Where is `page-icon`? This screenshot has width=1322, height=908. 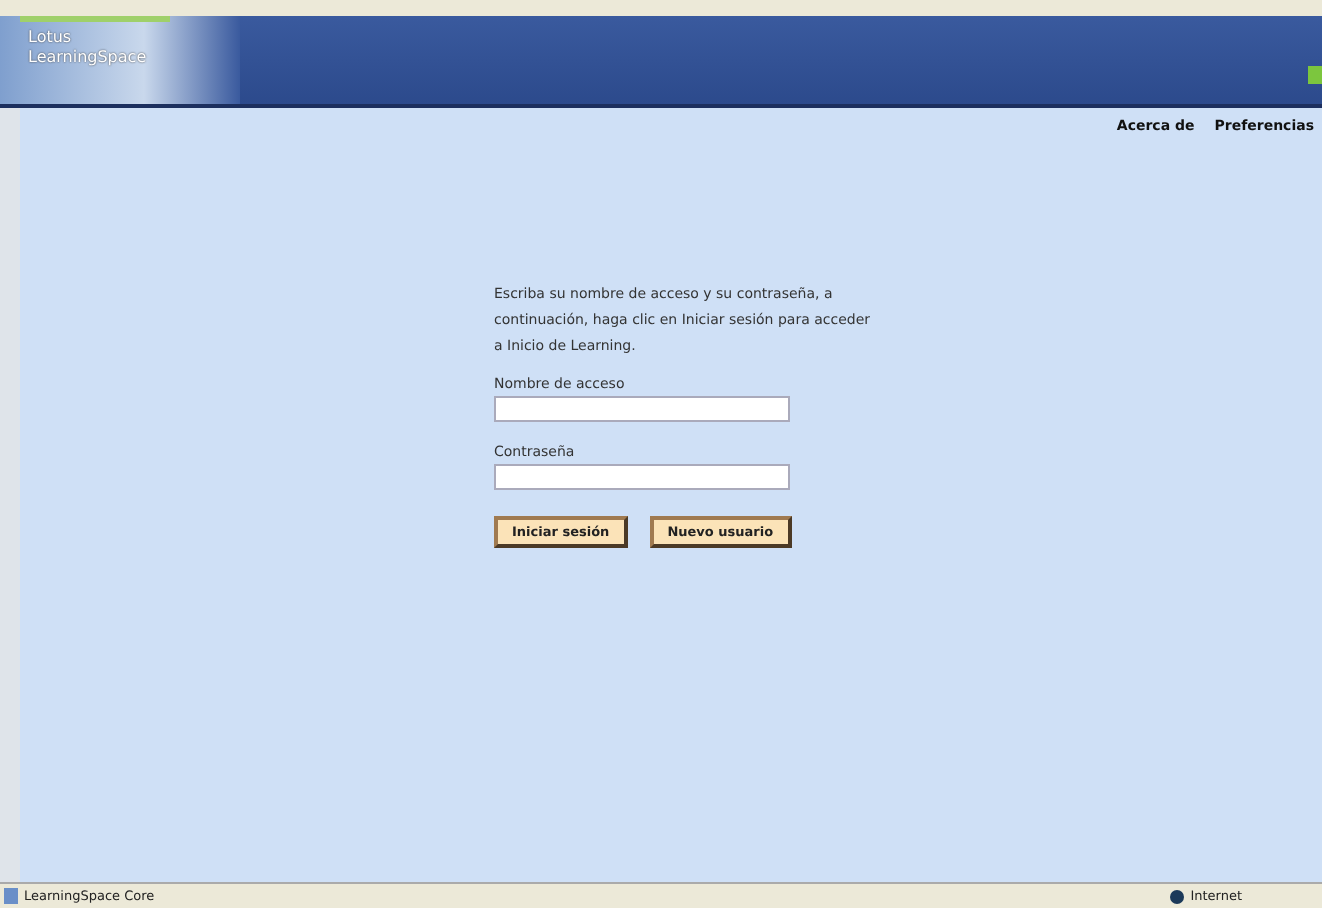 page-icon is located at coordinates (11, 896).